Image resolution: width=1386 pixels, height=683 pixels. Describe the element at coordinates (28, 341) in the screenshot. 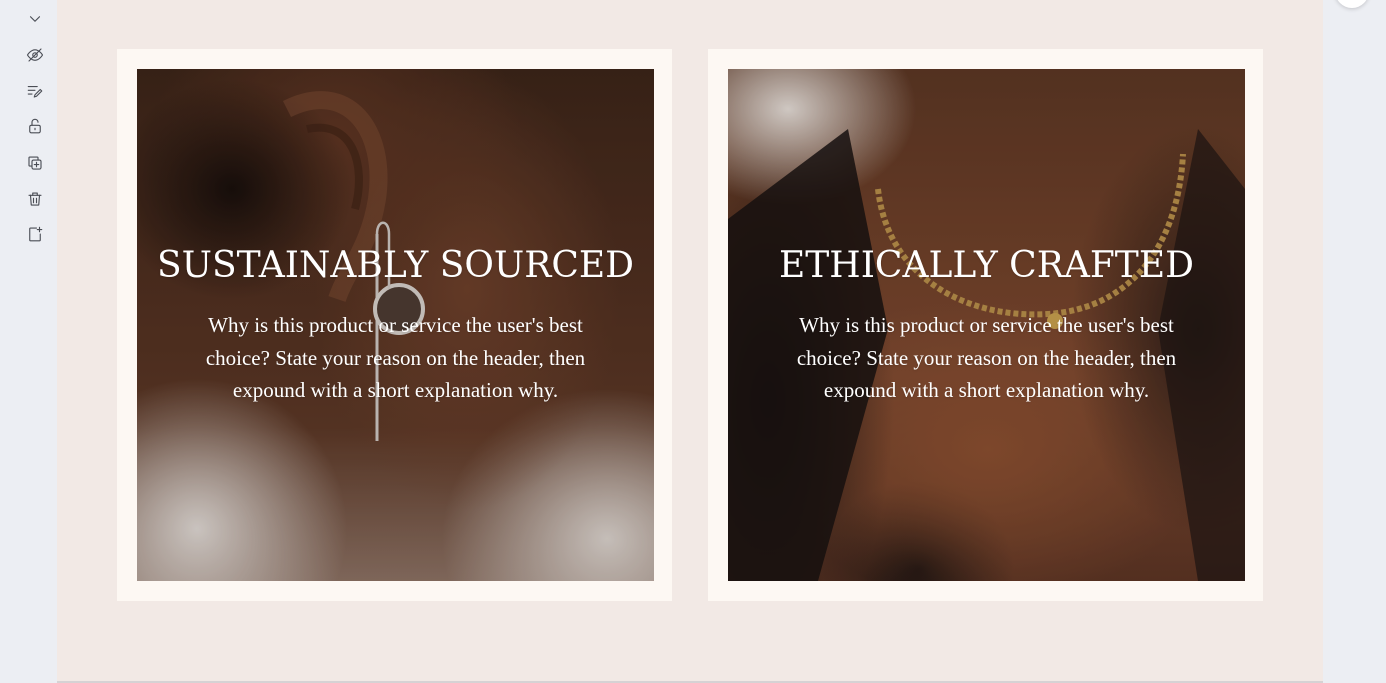

I see `left-toolbar` at that location.